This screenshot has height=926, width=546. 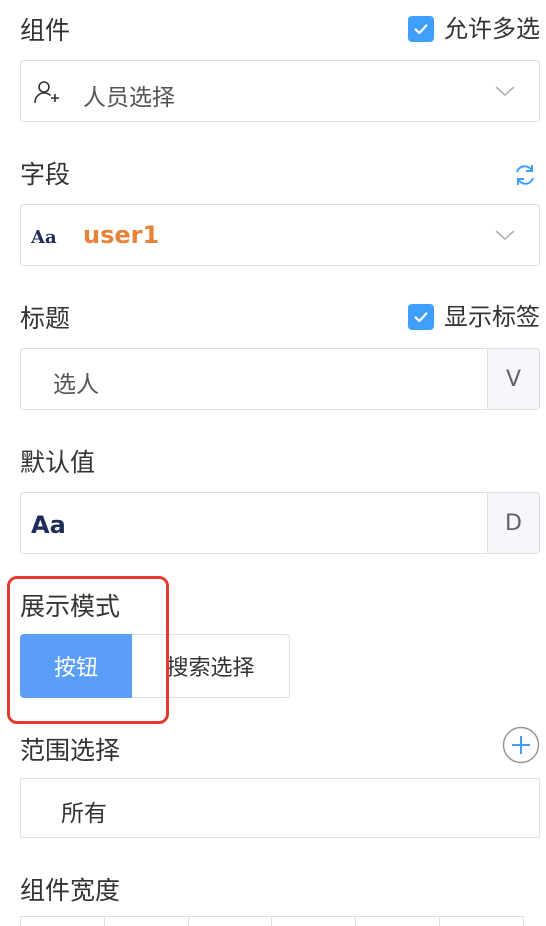 I want to click on component-label: 组件, so click(x=45, y=30).